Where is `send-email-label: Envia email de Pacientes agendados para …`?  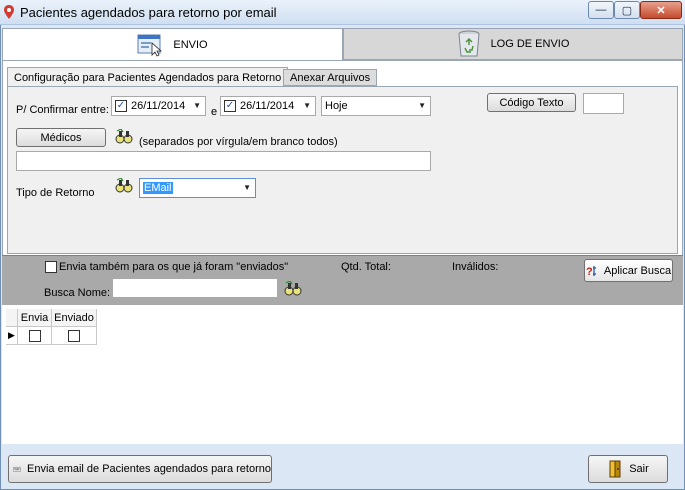 send-email-label: Envia email de Pacientes agendados para … is located at coordinates (149, 469).